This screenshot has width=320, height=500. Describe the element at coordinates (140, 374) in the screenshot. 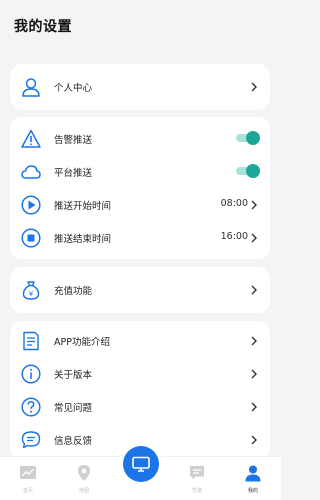

I see `about-version-row: 关于版本` at that location.